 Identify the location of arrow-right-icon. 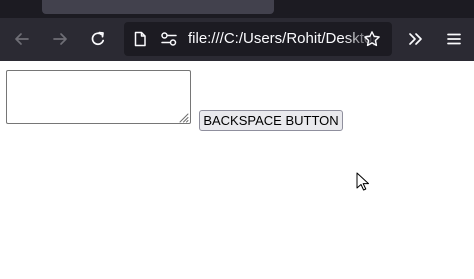
(60, 39).